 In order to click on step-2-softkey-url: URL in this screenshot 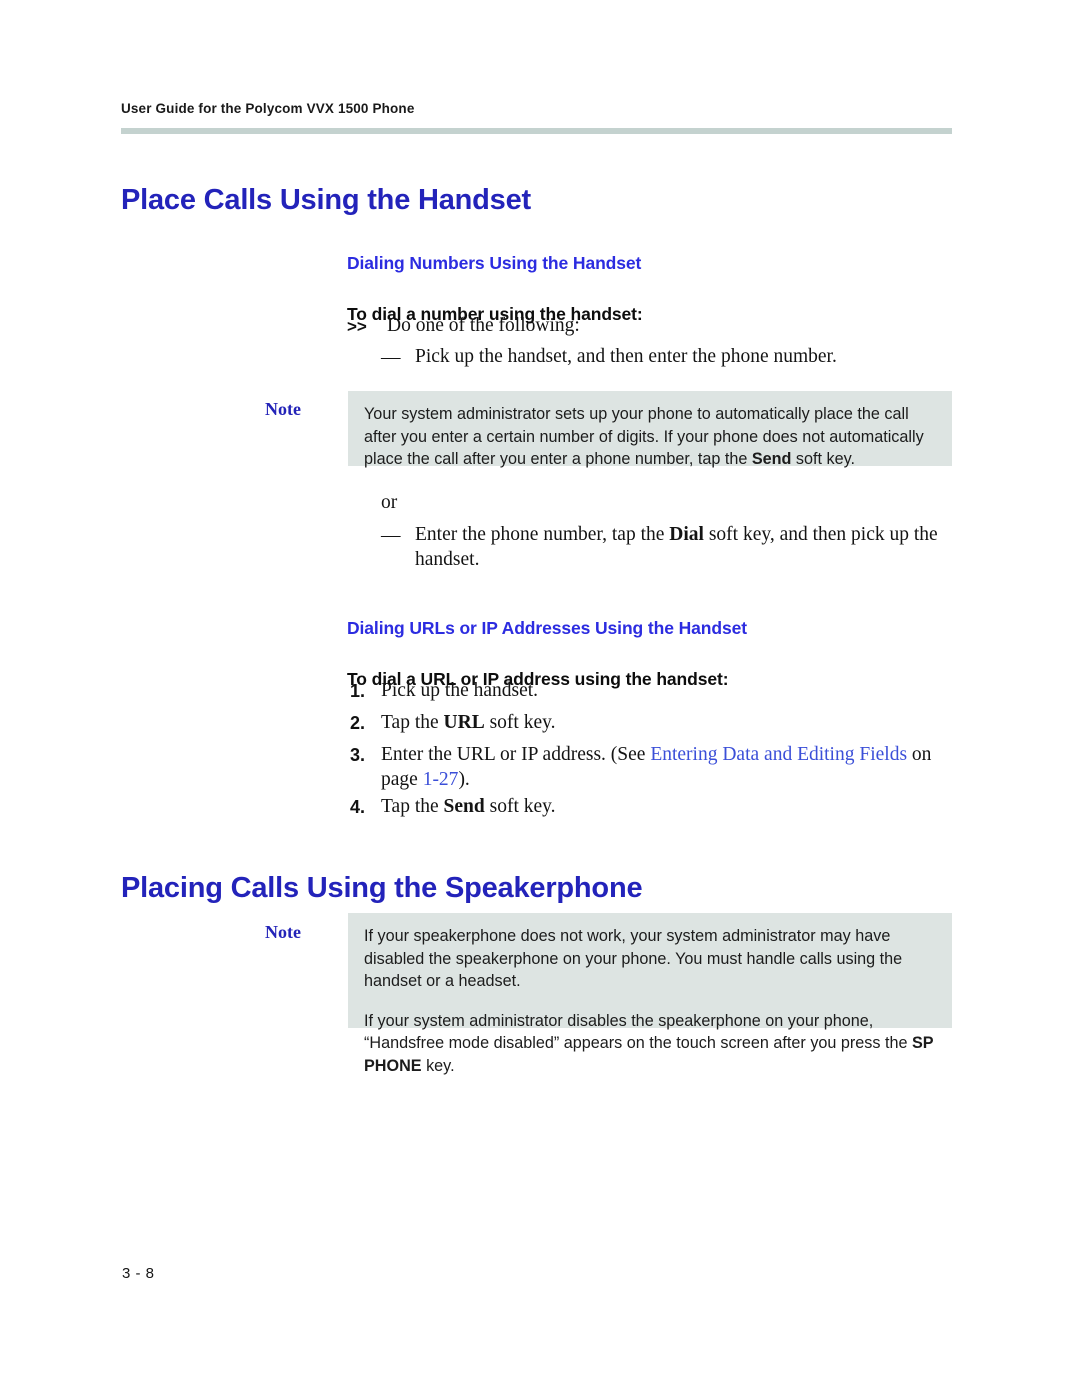, I will do `click(464, 722)`.